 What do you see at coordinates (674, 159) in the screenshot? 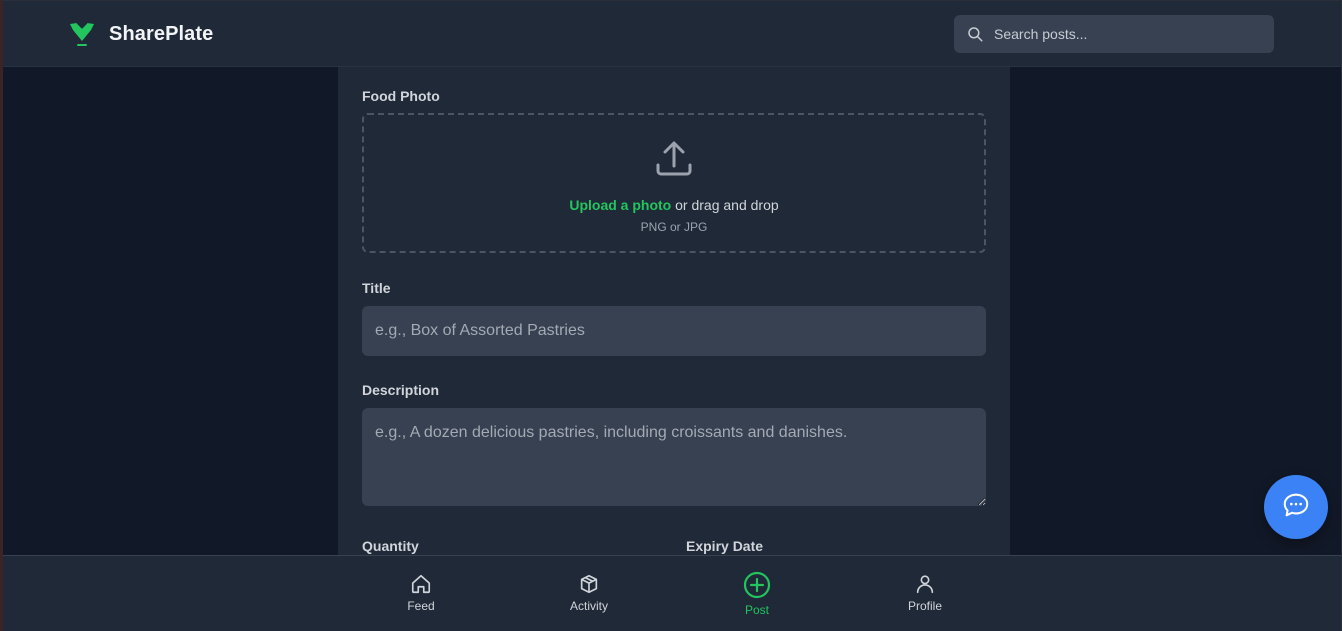
I see `upload-icon` at bounding box center [674, 159].